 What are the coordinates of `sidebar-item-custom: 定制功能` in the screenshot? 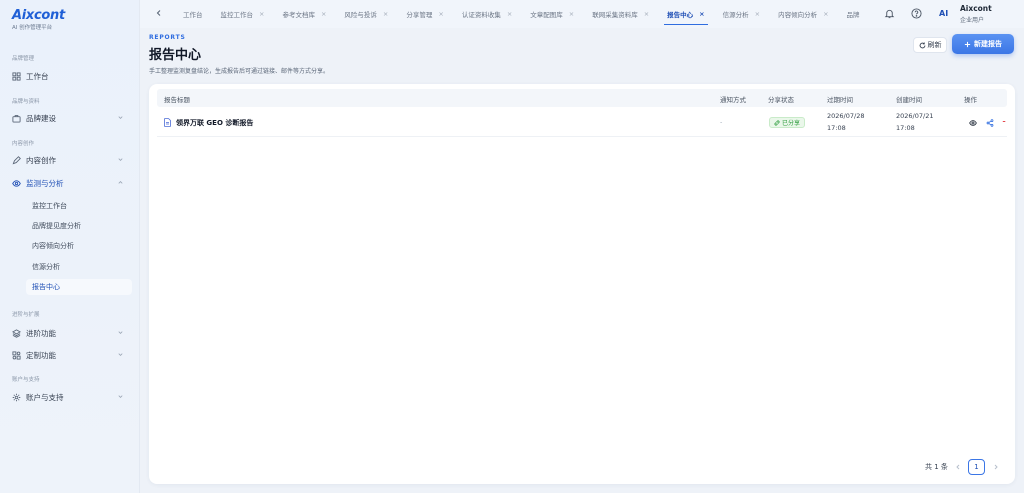 It's located at (69, 355).